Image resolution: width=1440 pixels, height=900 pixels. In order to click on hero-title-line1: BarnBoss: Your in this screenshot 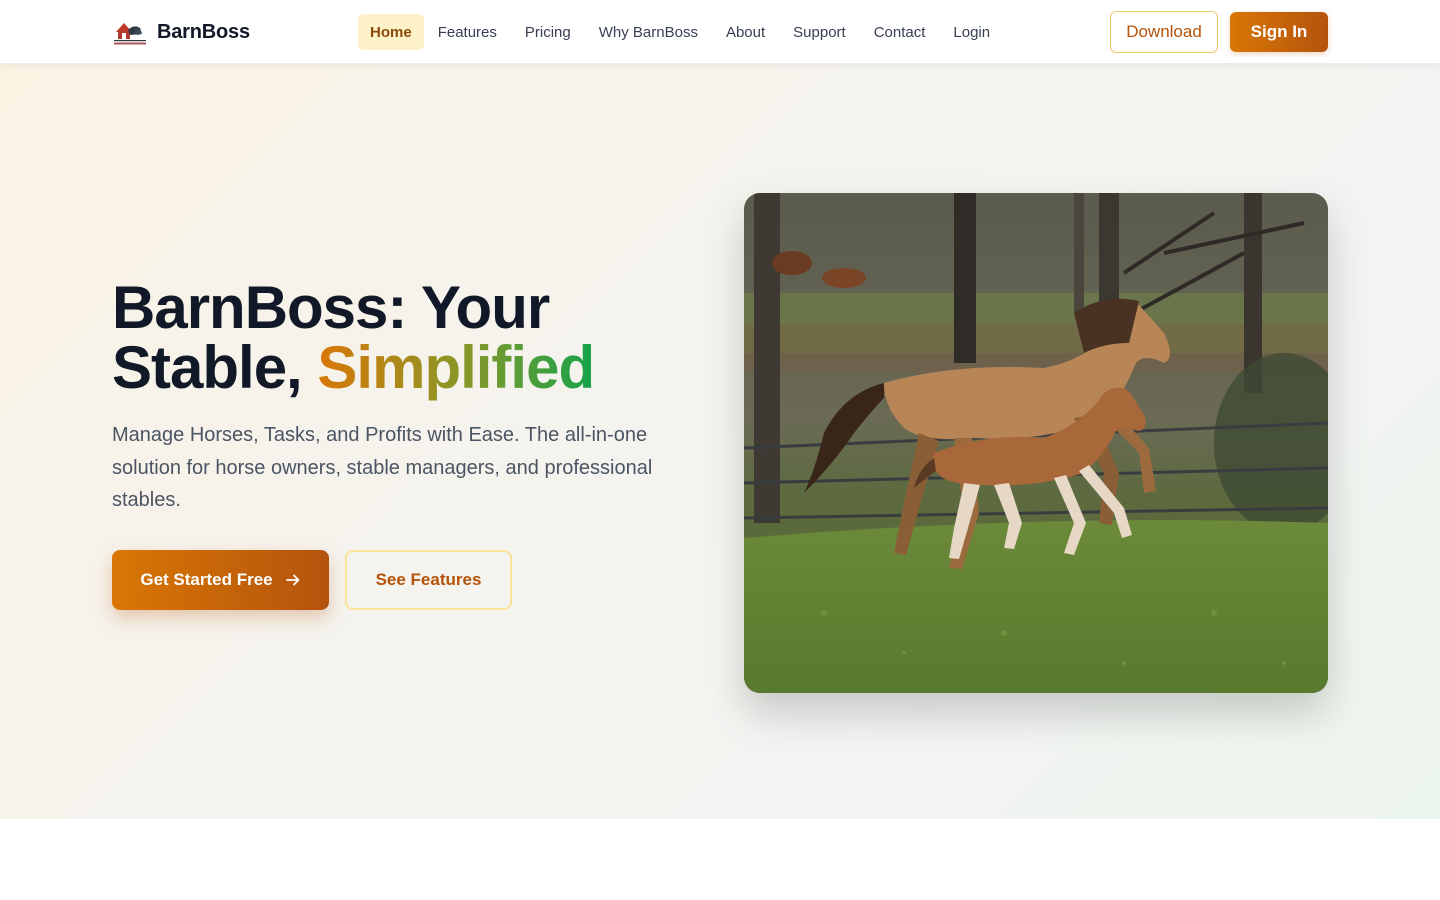, I will do `click(331, 307)`.